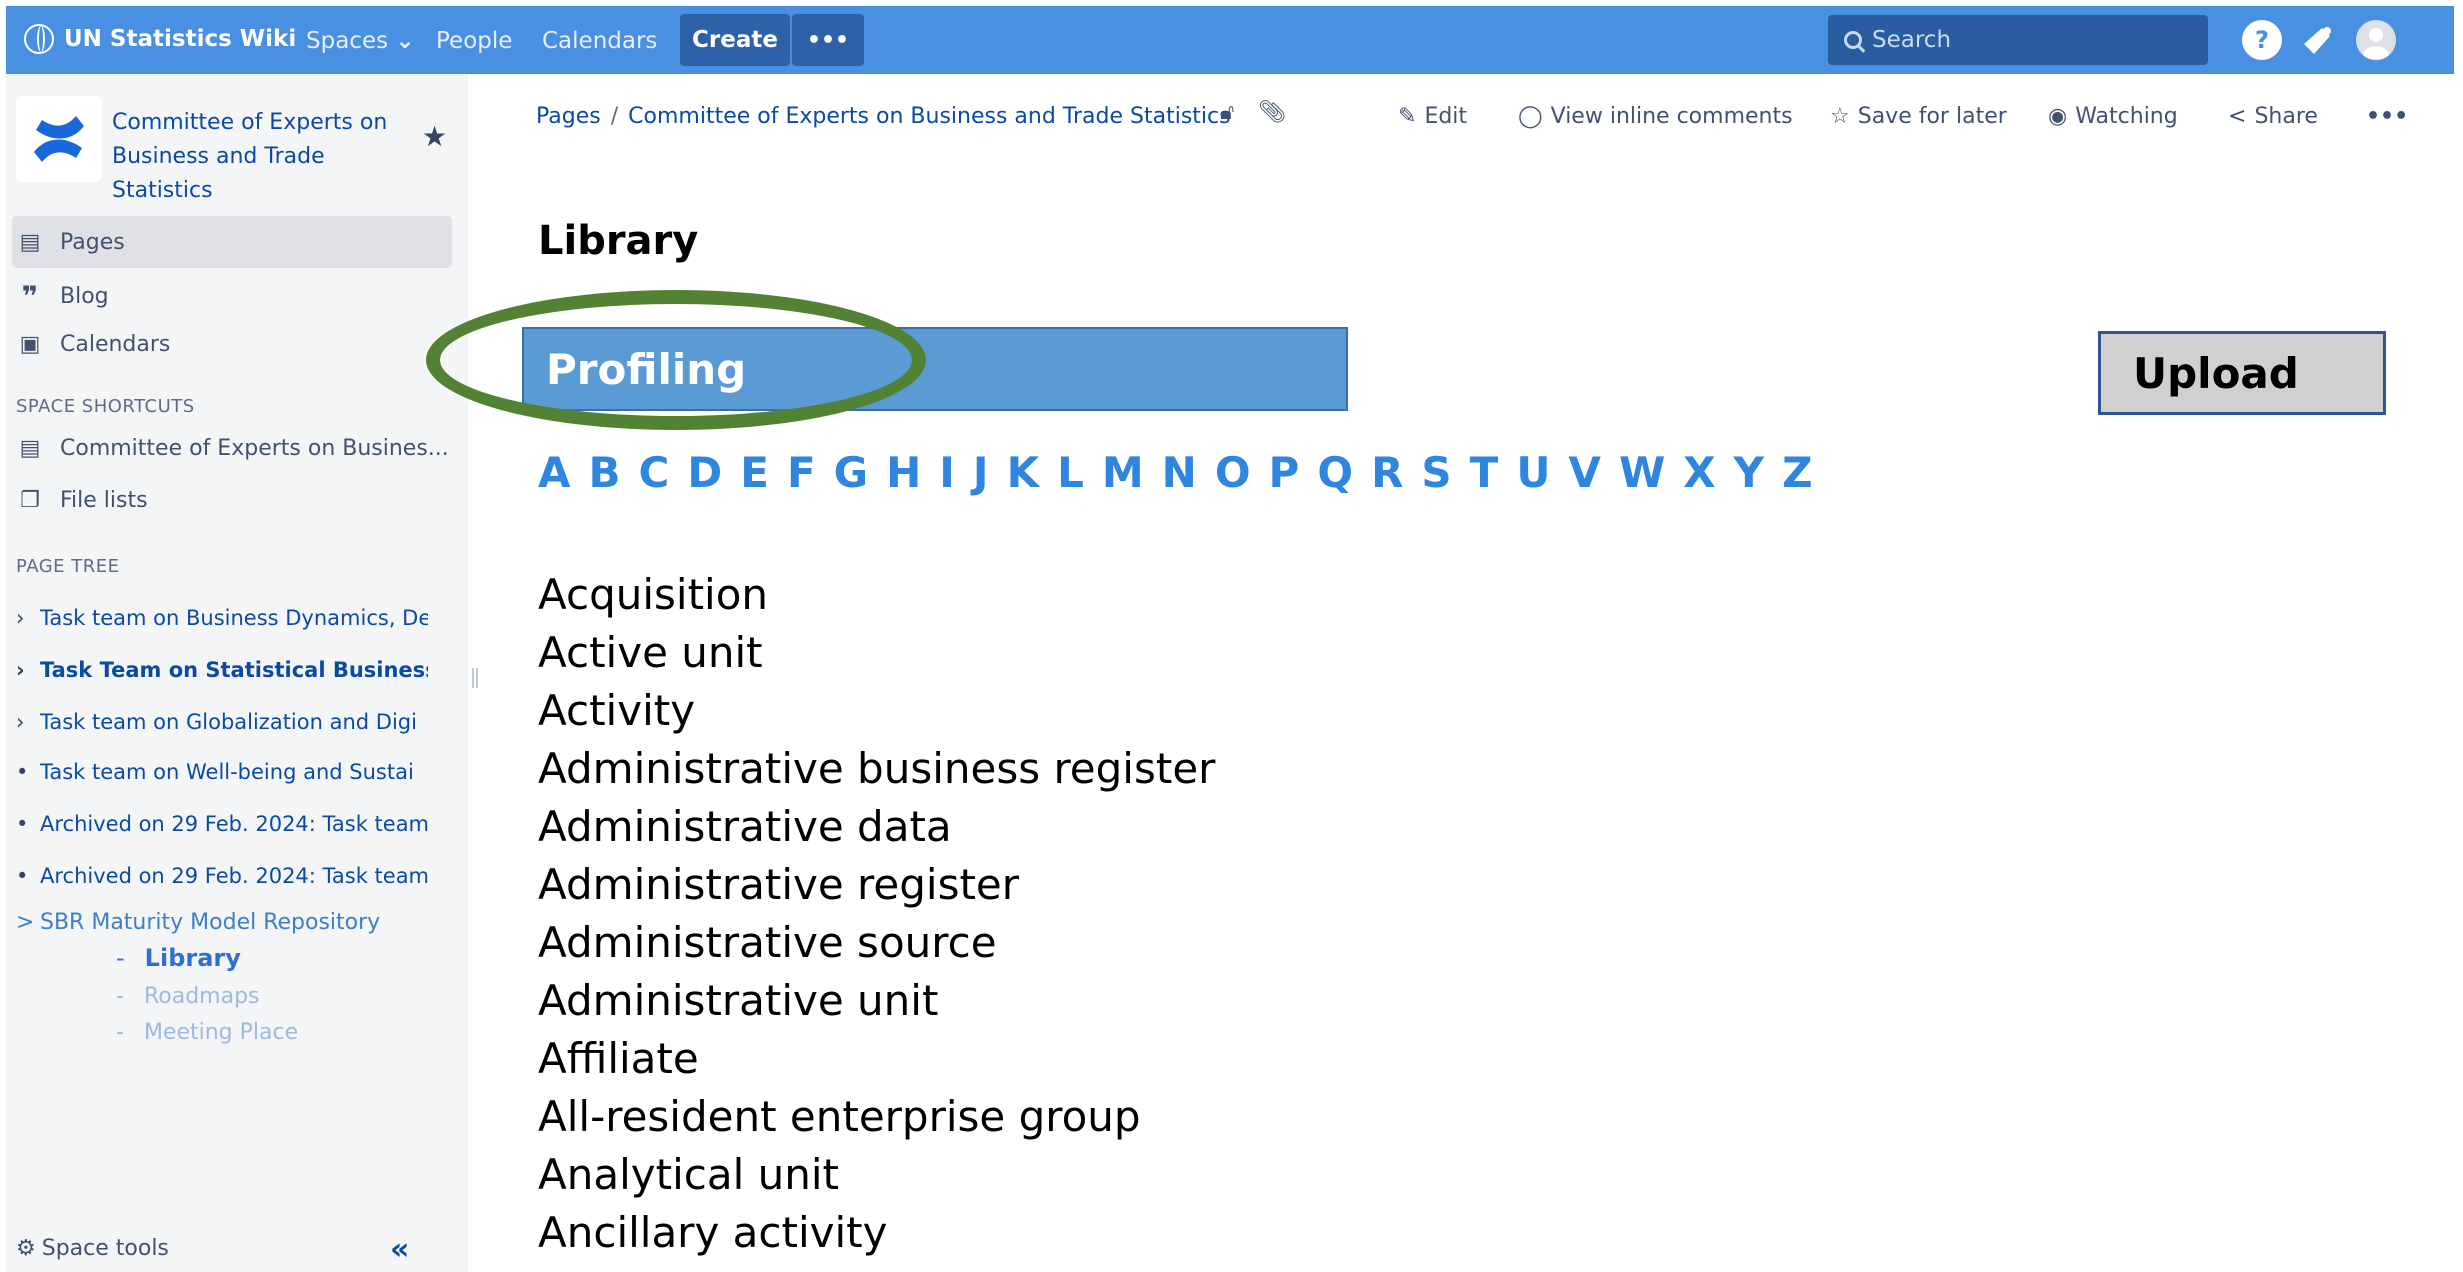 The width and height of the screenshot is (2463, 1272). What do you see at coordinates (676, 360) in the screenshot?
I see `highlight-ellipse` at bounding box center [676, 360].